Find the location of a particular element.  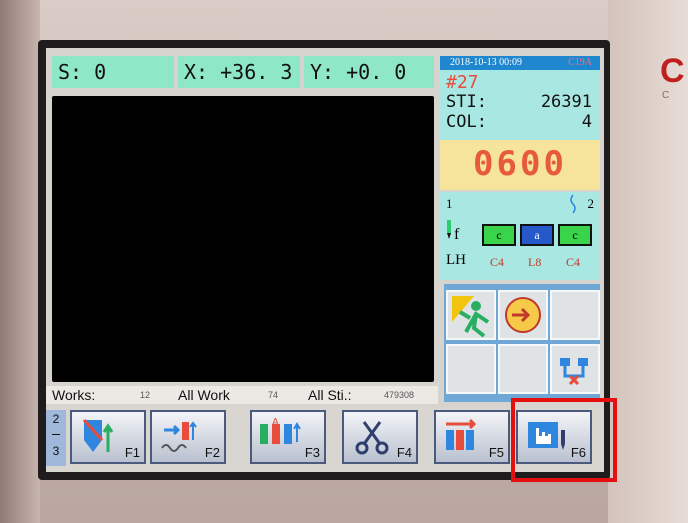

f5-button: F5 is located at coordinates (472, 437).